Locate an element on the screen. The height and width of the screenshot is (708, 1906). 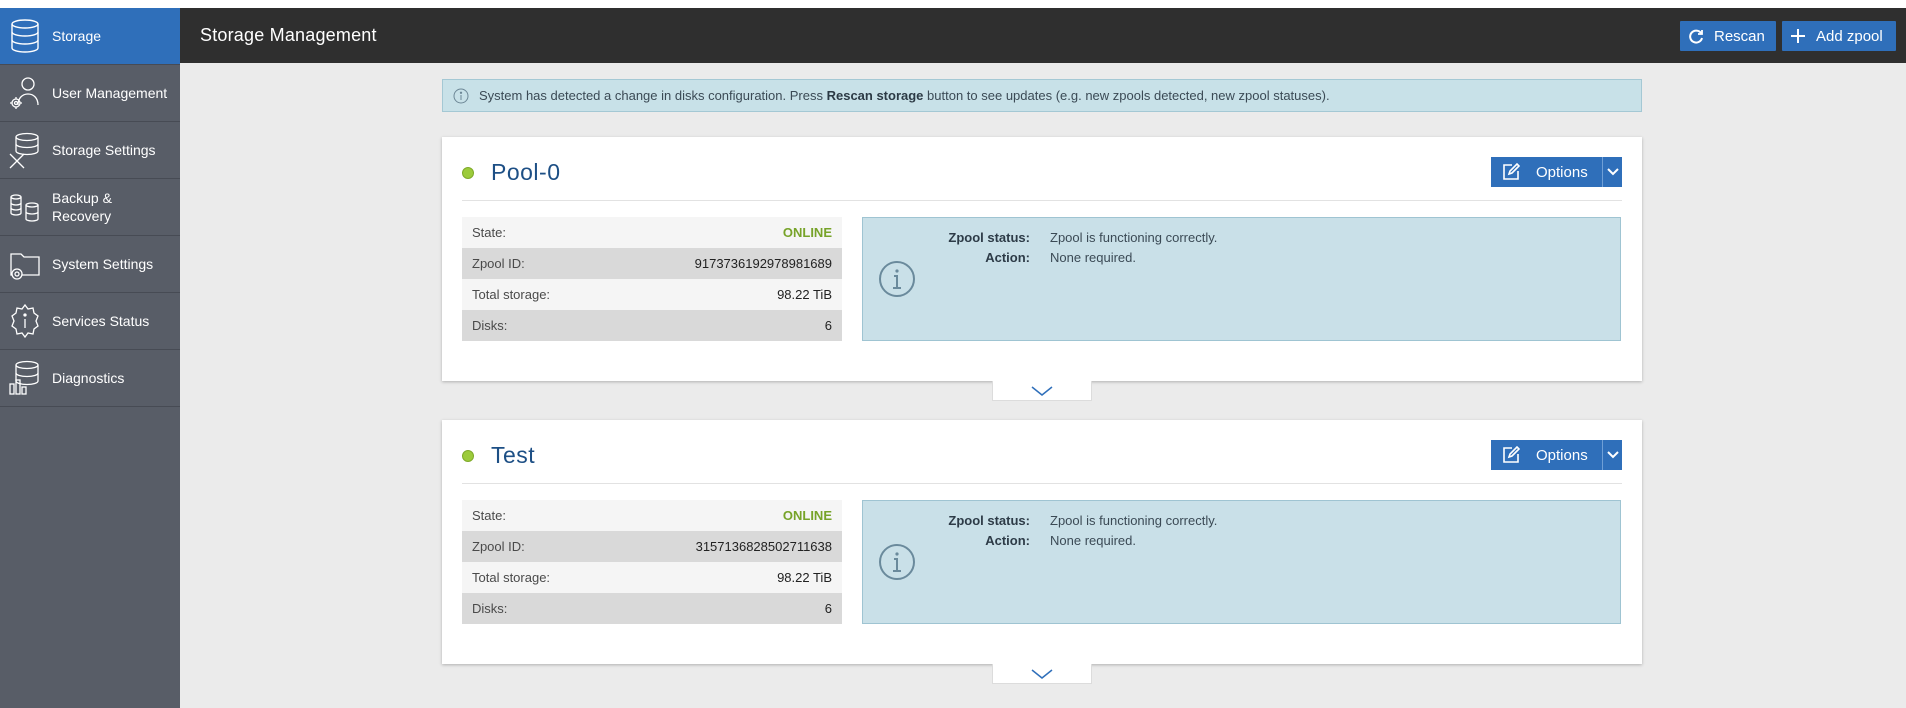
storage-tools-icon is located at coordinates (24, 150).